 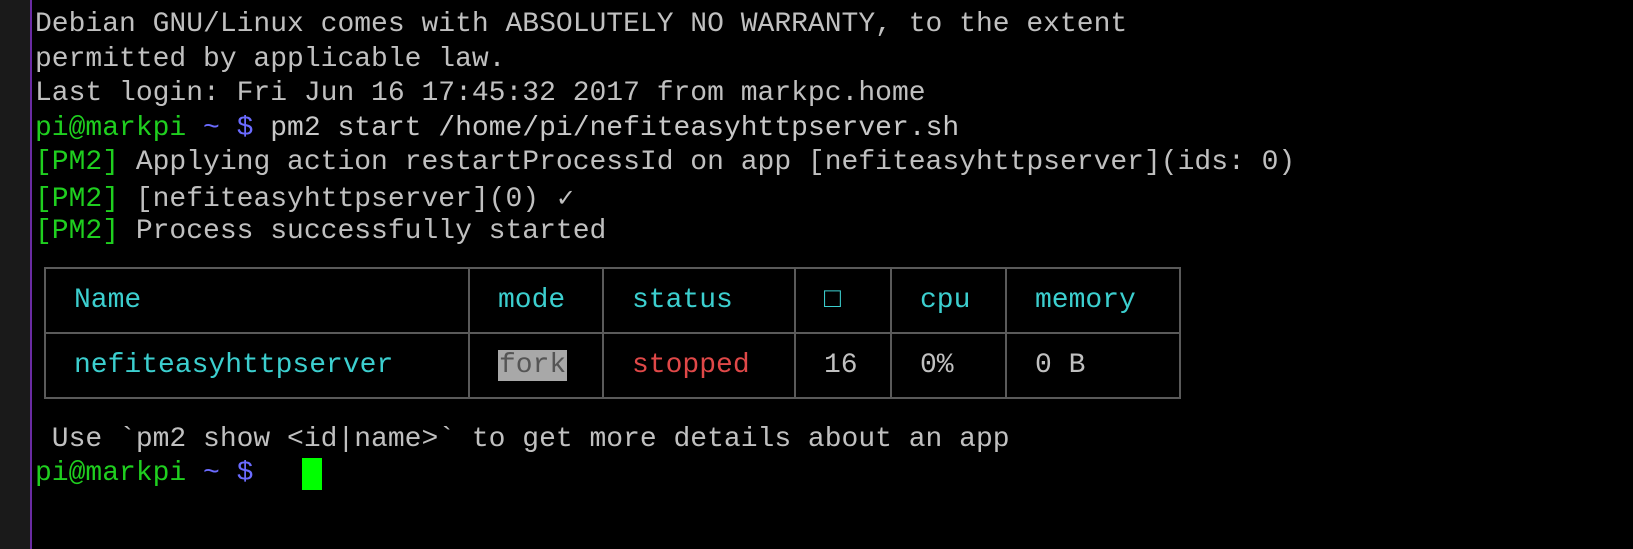 What do you see at coordinates (565, 198) in the screenshot?
I see `checkmark-icon: ✓` at bounding box center [565, 198].